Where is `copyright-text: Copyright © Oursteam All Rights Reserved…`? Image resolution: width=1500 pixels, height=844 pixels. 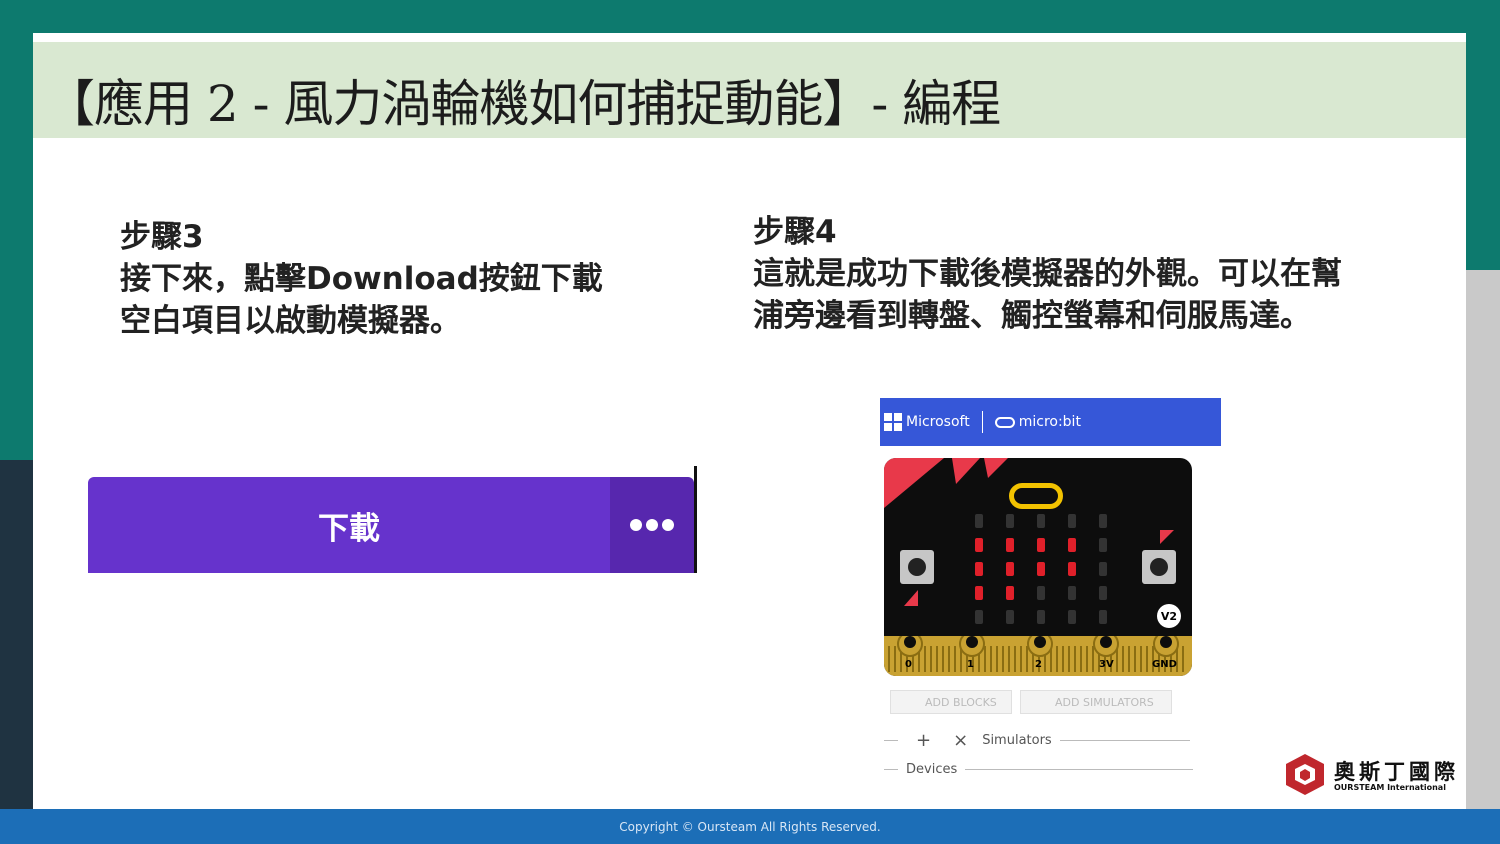
copyright-text: Copyright © Oursteam All Rights Reserved… is located at coordinates (750, 826).